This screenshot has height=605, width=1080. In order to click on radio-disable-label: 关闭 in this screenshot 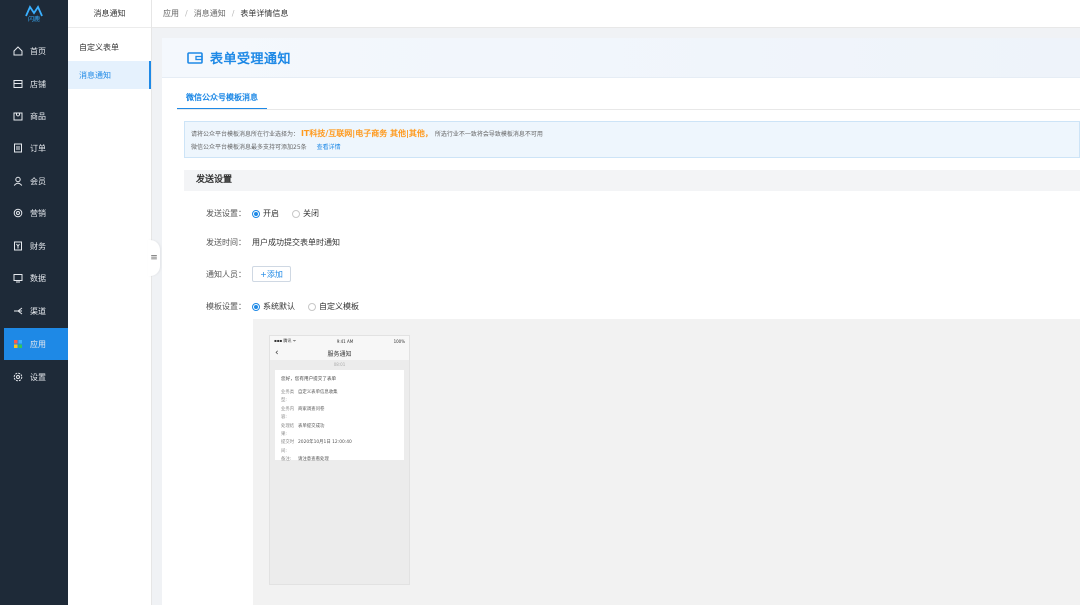, I will do `click(311, 213)`.